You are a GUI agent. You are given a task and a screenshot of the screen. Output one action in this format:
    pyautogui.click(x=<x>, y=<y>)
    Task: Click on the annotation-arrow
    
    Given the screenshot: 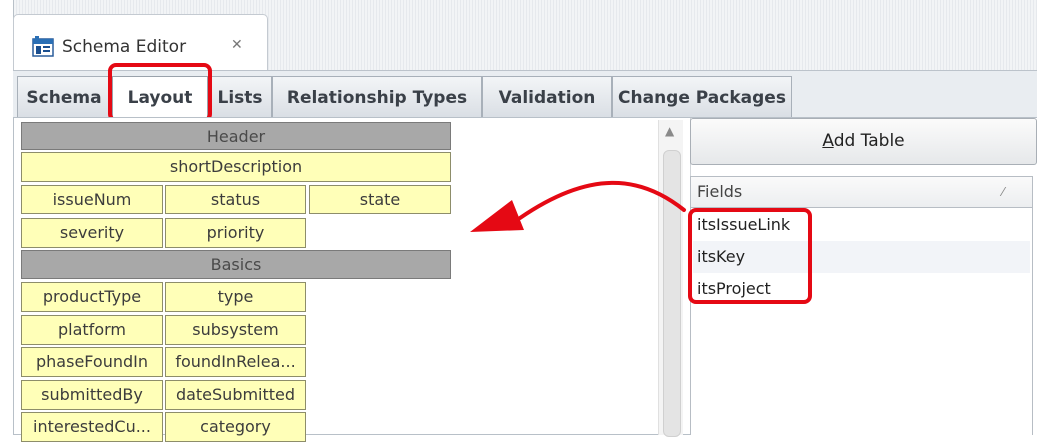 What is the action you would take?
    pyautogui.click(x=578, y=206)
    